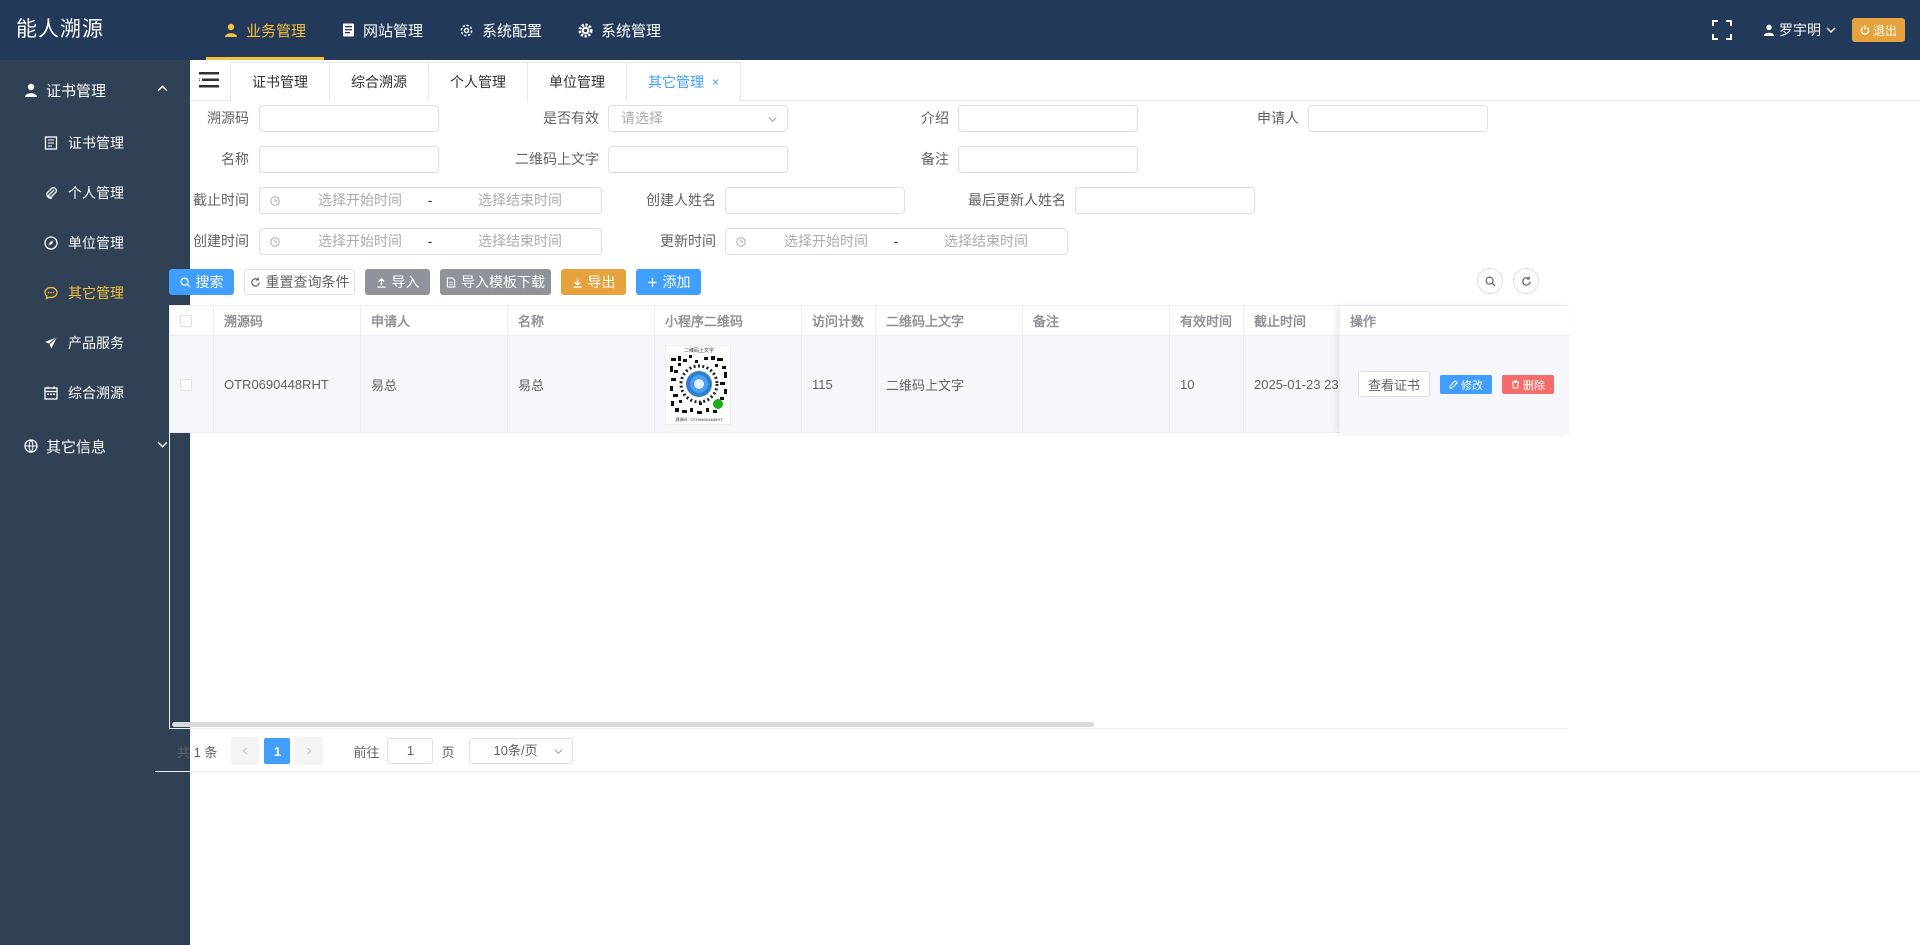  I want to click on cell-applicant: 易总, so click(434, 384).